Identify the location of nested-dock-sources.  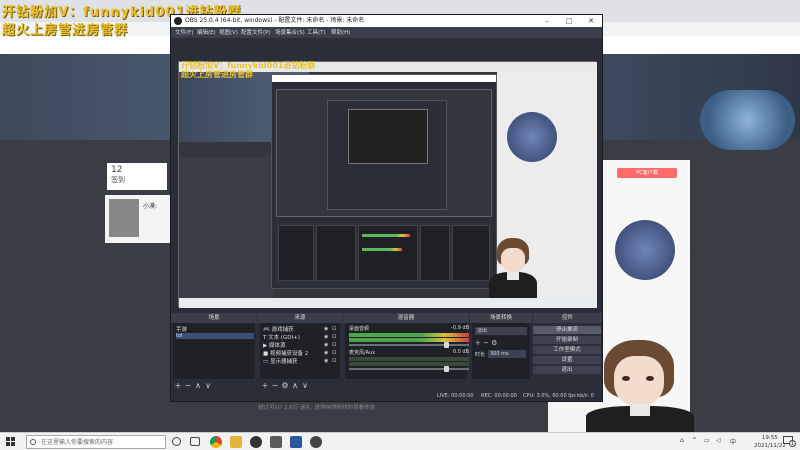
(336, 253).